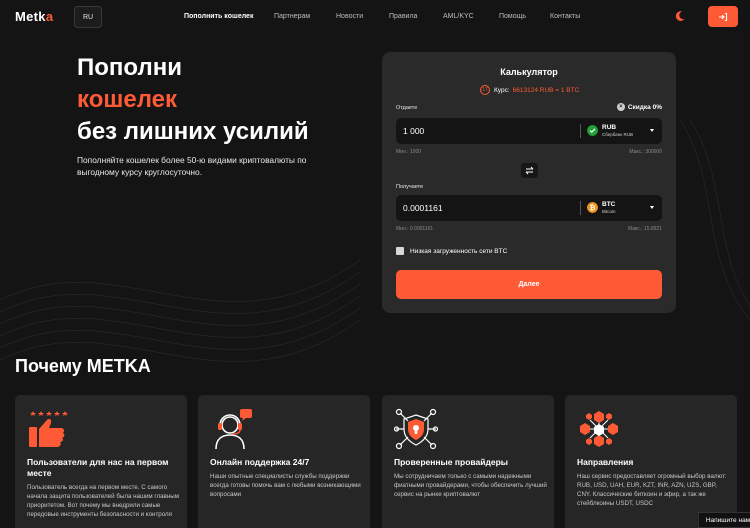 Image resolution: width=750 pixels, height=528 pixels. I want to click on discount-toggle: × Скидка 0%, so click(639, 107).